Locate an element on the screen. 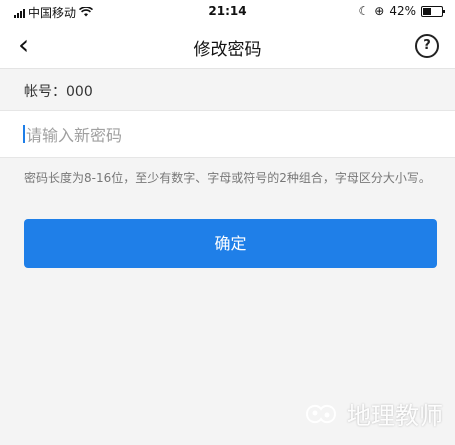  watermark-logo-icon is located at coordinates (321, 413).